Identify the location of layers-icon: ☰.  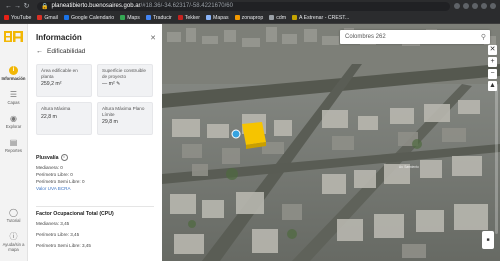
(13, 94).